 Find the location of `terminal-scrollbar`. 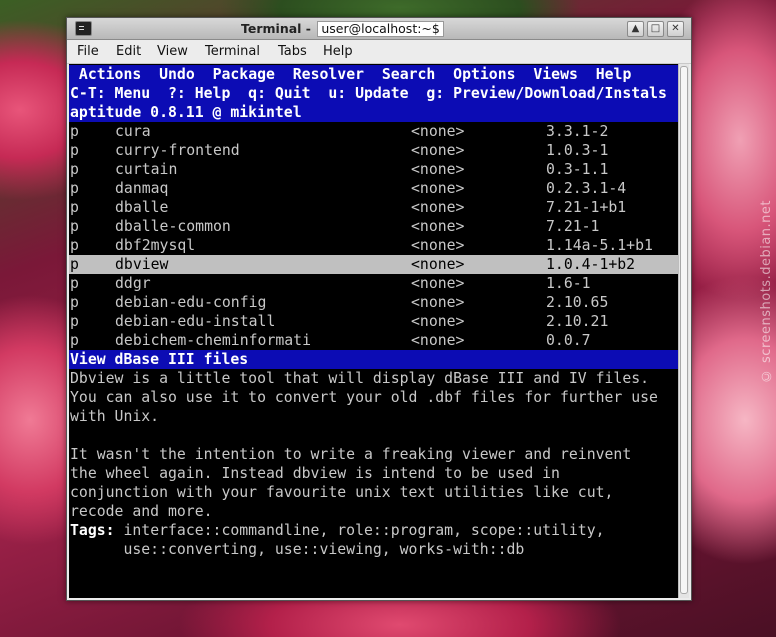

terminal-scrollbar is located at coordinates (683, 331).